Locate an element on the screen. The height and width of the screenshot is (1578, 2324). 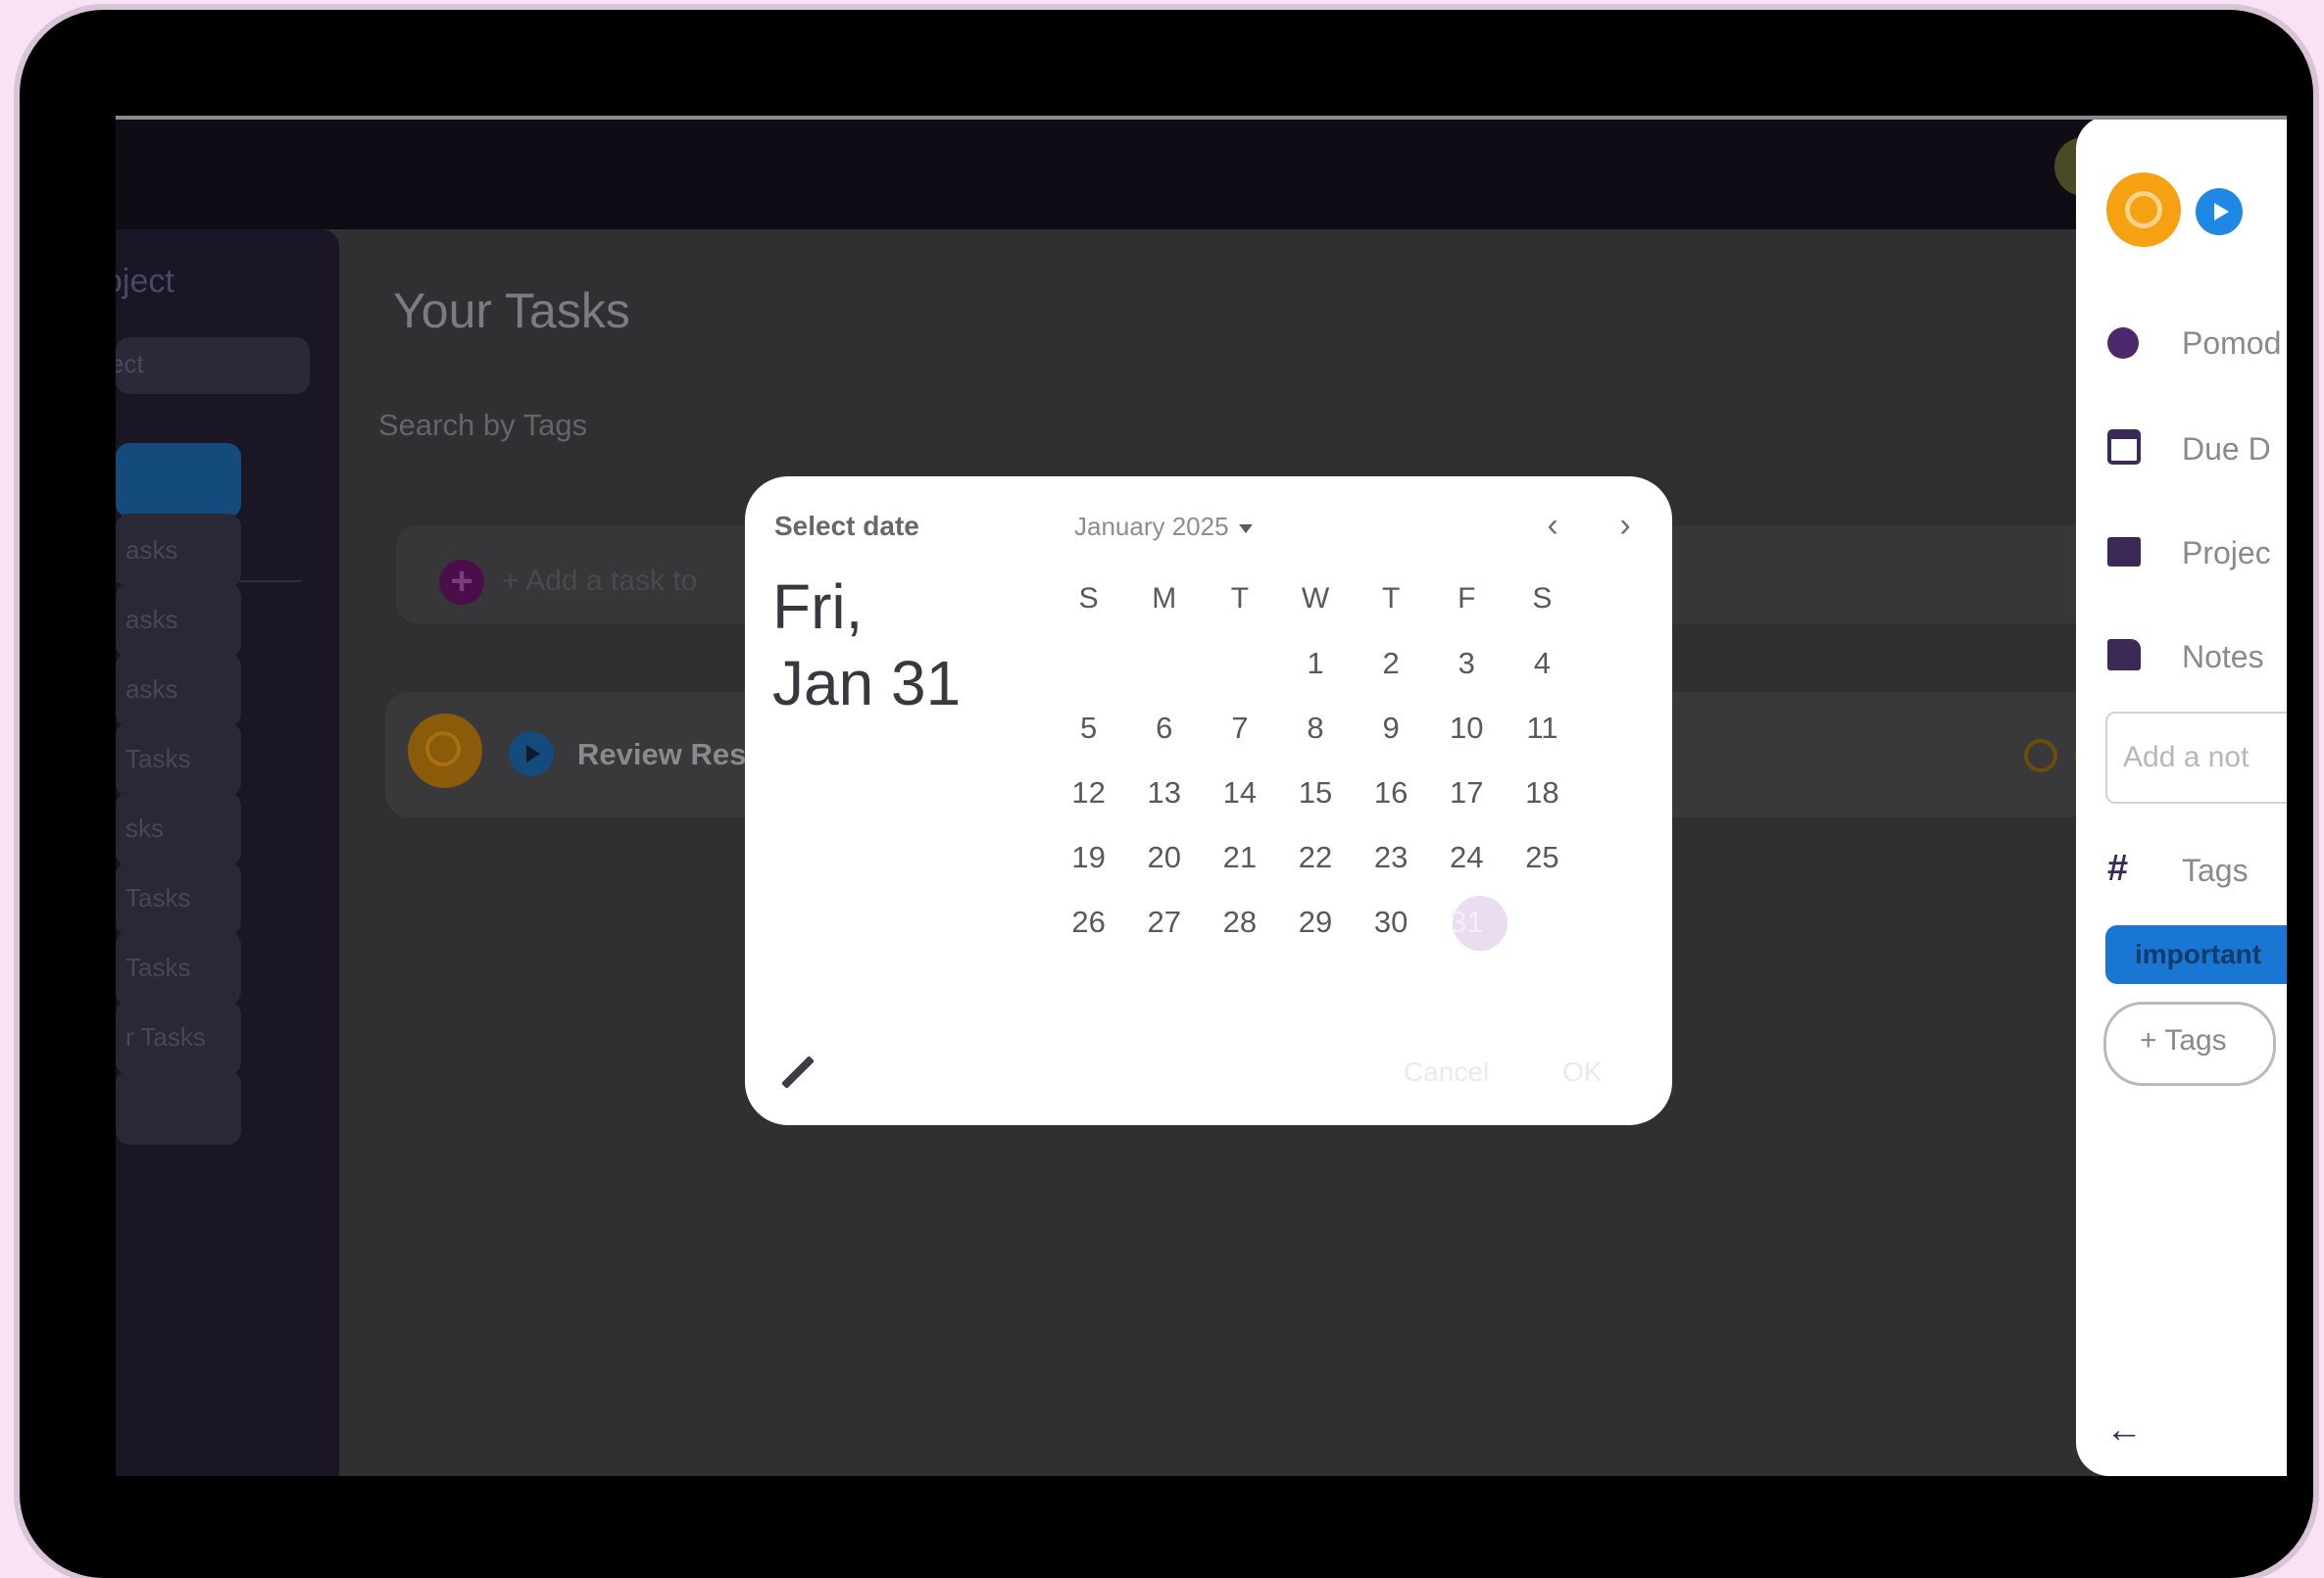
day-number: 7 is located at coordinates (1240, 728).